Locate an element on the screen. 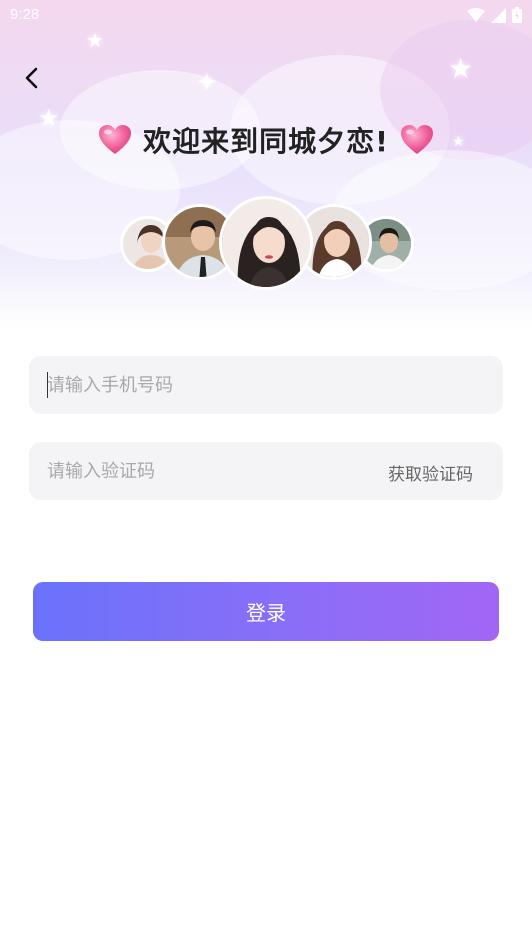 The height and width of the screenshot is (946, 532). phone-field is located at coordinates (266, 385).